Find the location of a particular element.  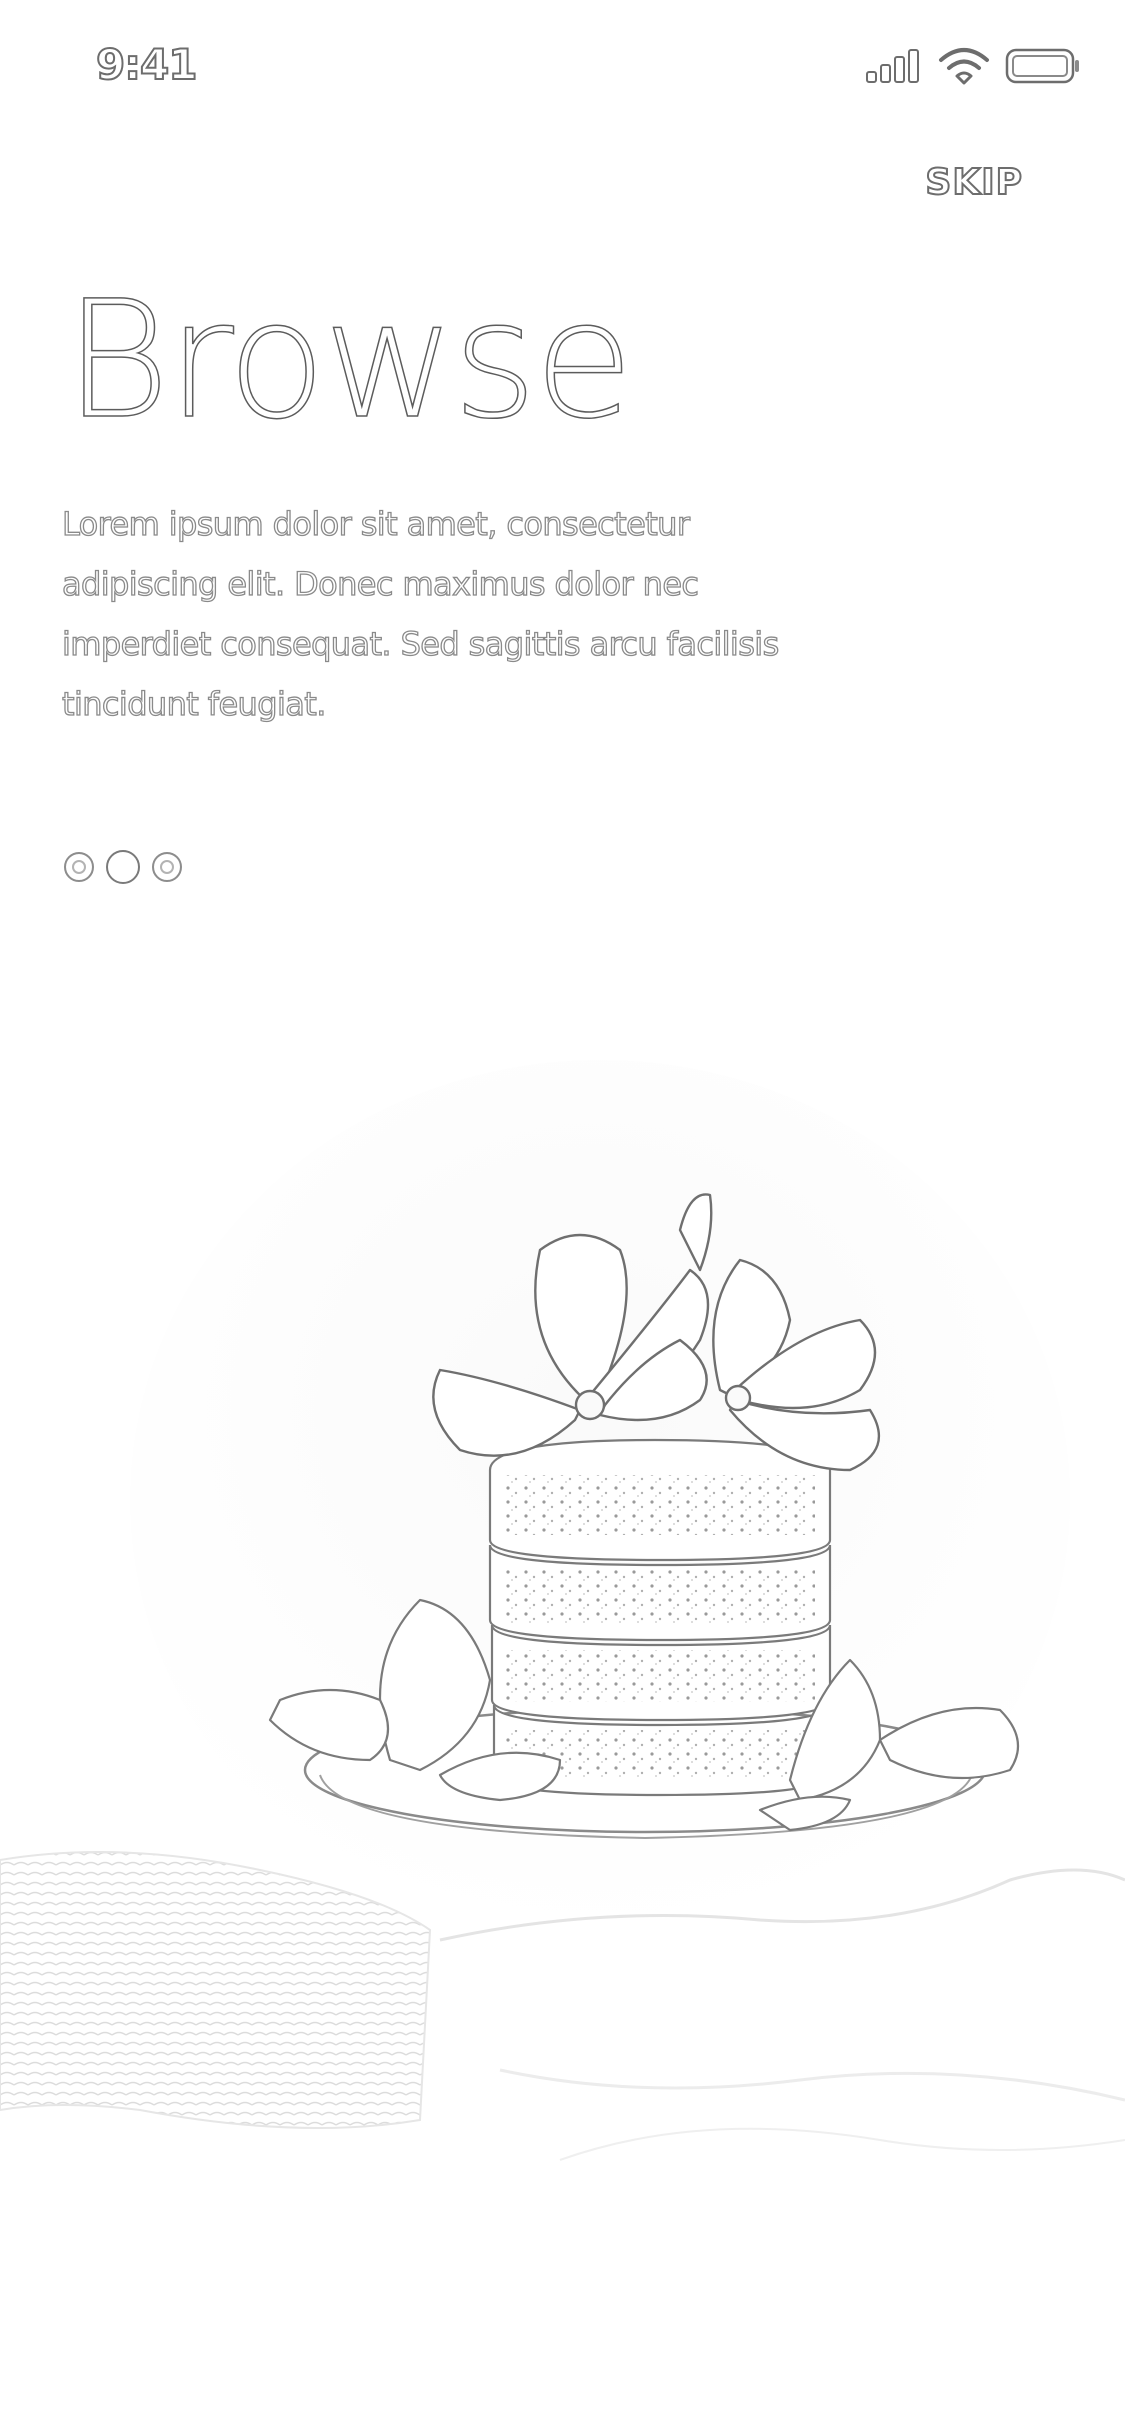

page-indicator is located at coordinates (123, 867).